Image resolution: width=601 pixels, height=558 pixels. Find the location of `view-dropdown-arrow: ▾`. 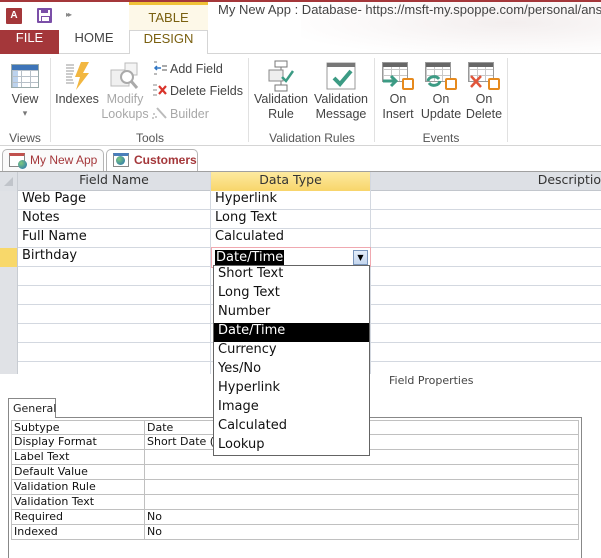

view-dropdown-arrow: ▾ is located at coordinates (25, 113).